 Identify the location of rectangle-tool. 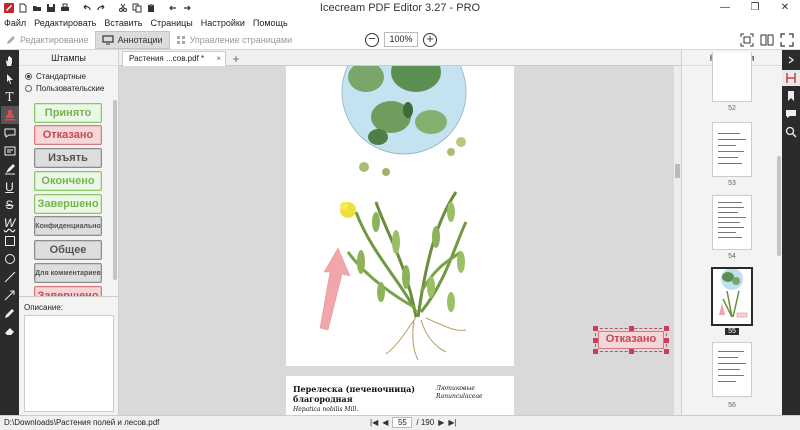
(10, 241).